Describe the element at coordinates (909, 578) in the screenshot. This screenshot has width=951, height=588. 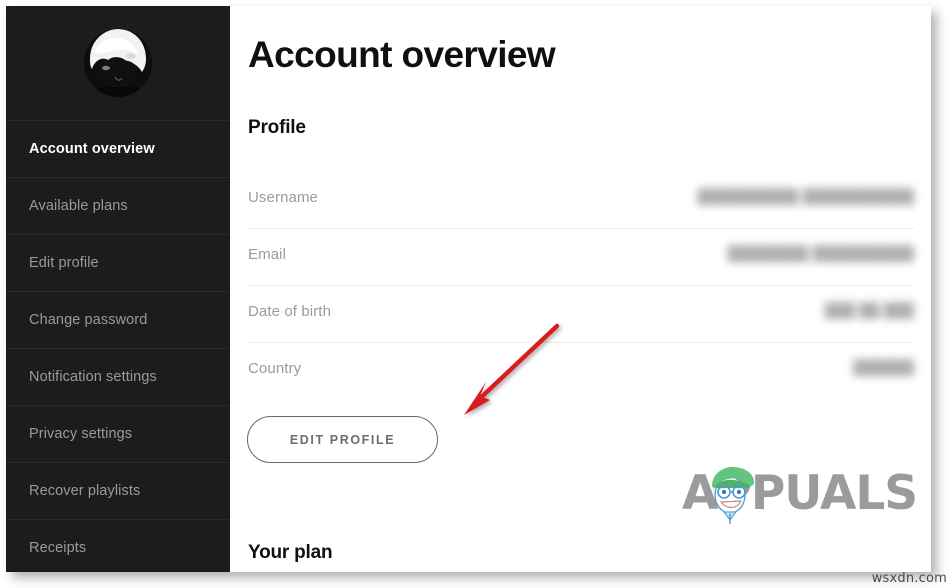
I see `site-watermark: wsxdn.com` at that location.